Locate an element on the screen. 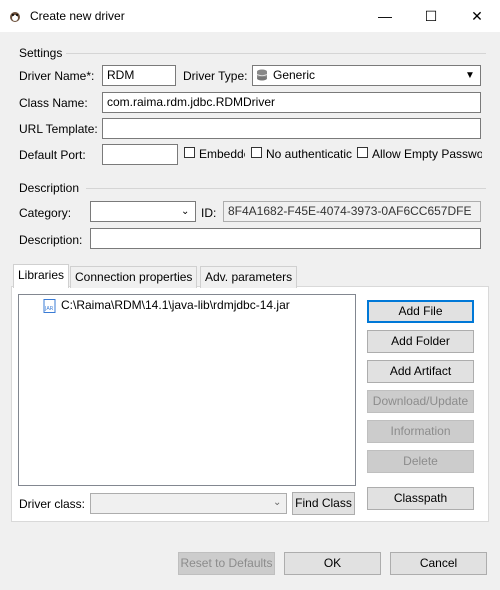 The height and width of the screenshot is (590, 500). driver-type-value: Generic is located at coordinates (294, 75).